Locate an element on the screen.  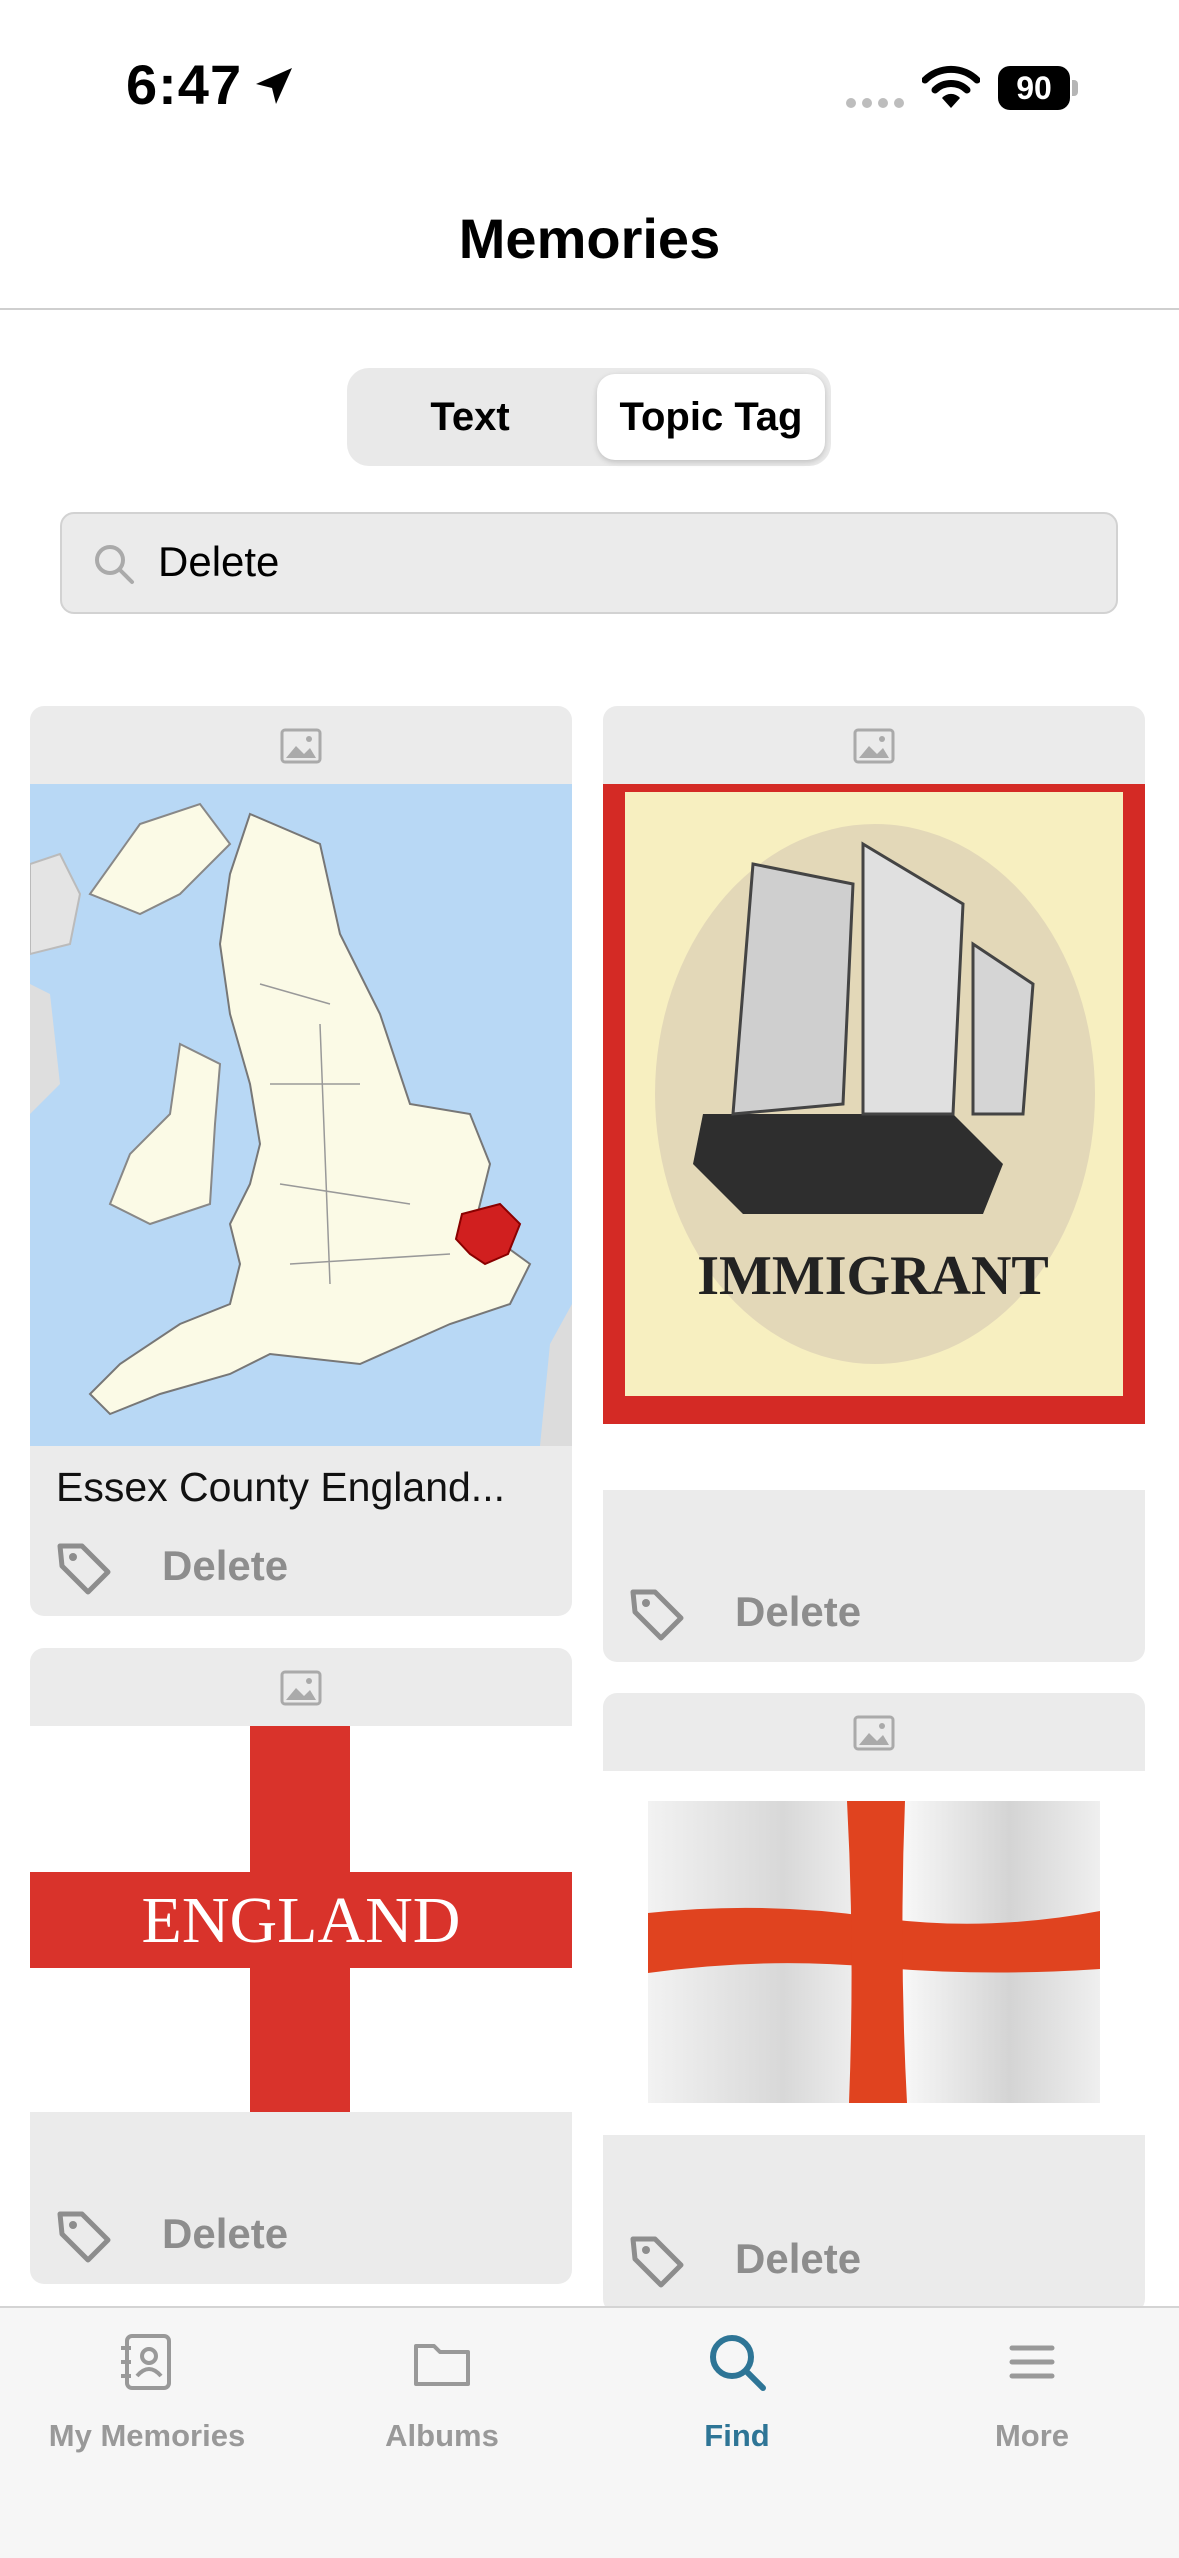
essex-map-image is located at coordinates (301, 1115).